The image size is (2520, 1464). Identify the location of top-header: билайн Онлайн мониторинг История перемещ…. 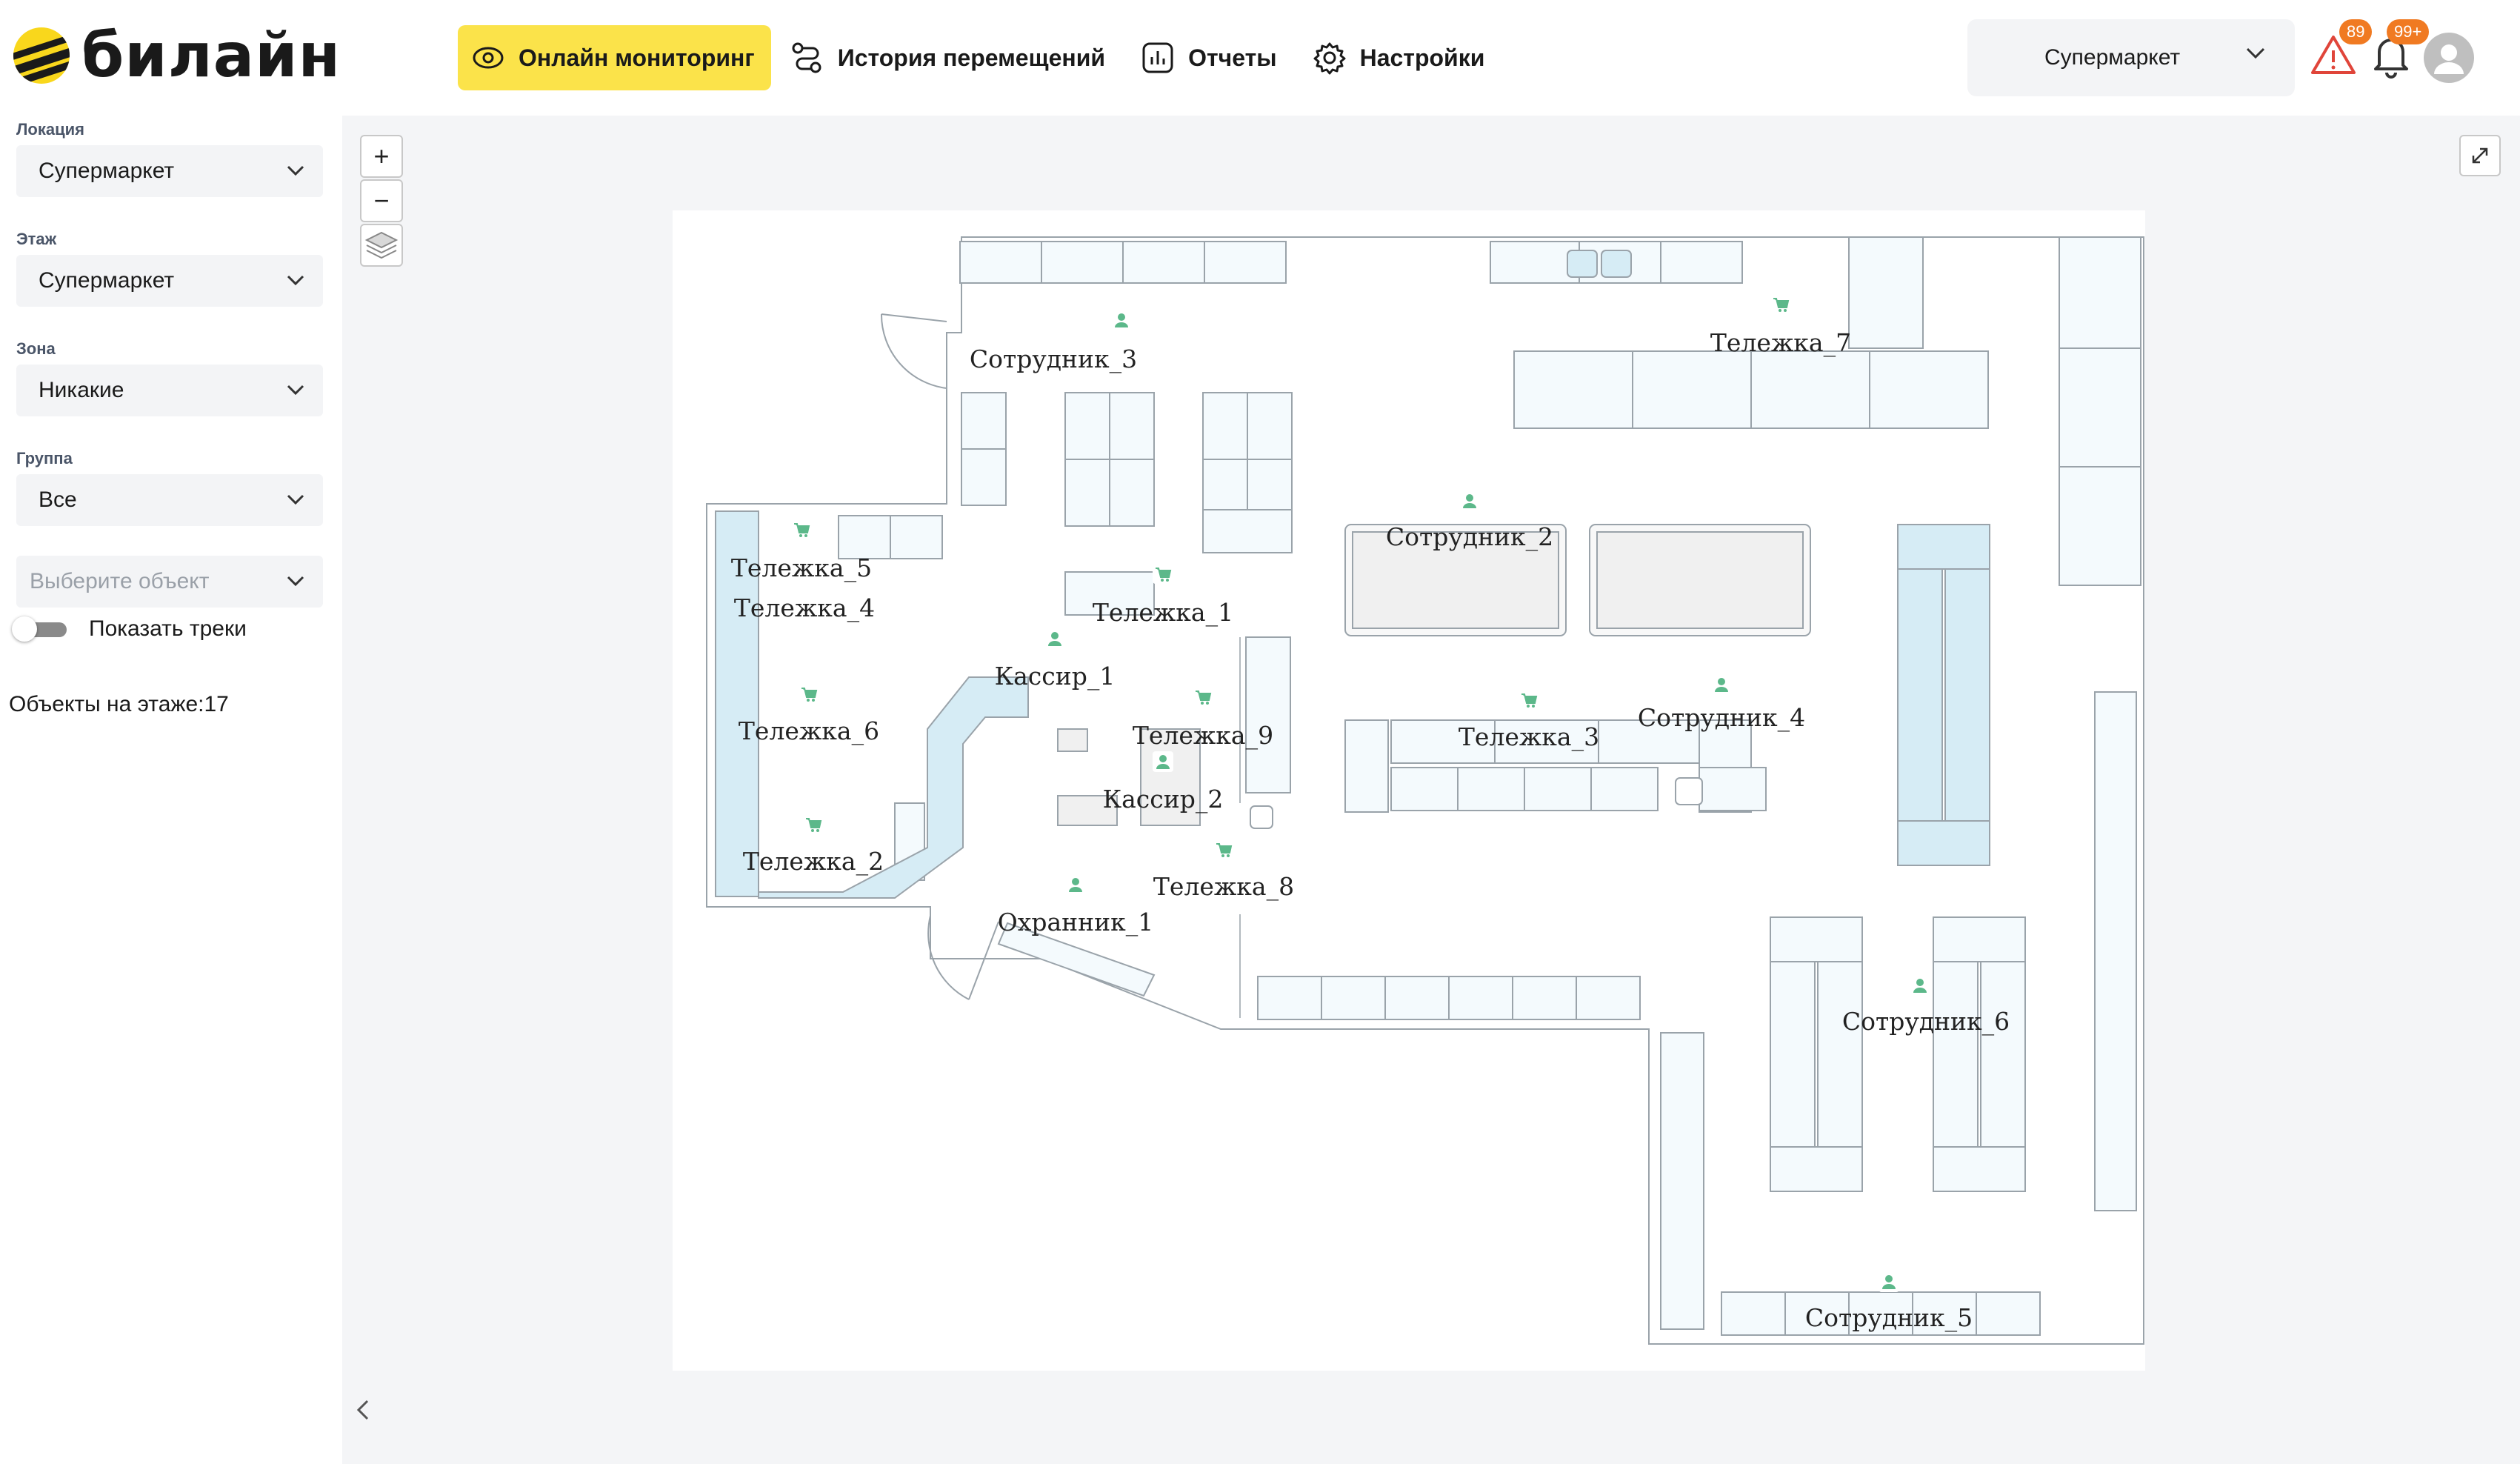
(1260, 58).